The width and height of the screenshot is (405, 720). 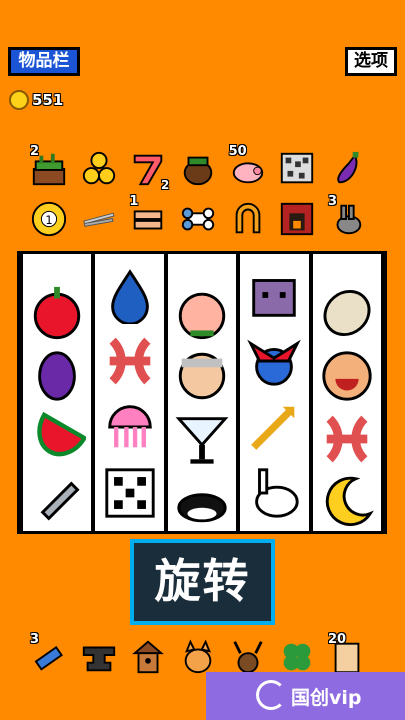 What do you see at coordinates (202, 313) in the screenshot?
I see `peach-icon` at bounding box center [202, 313].